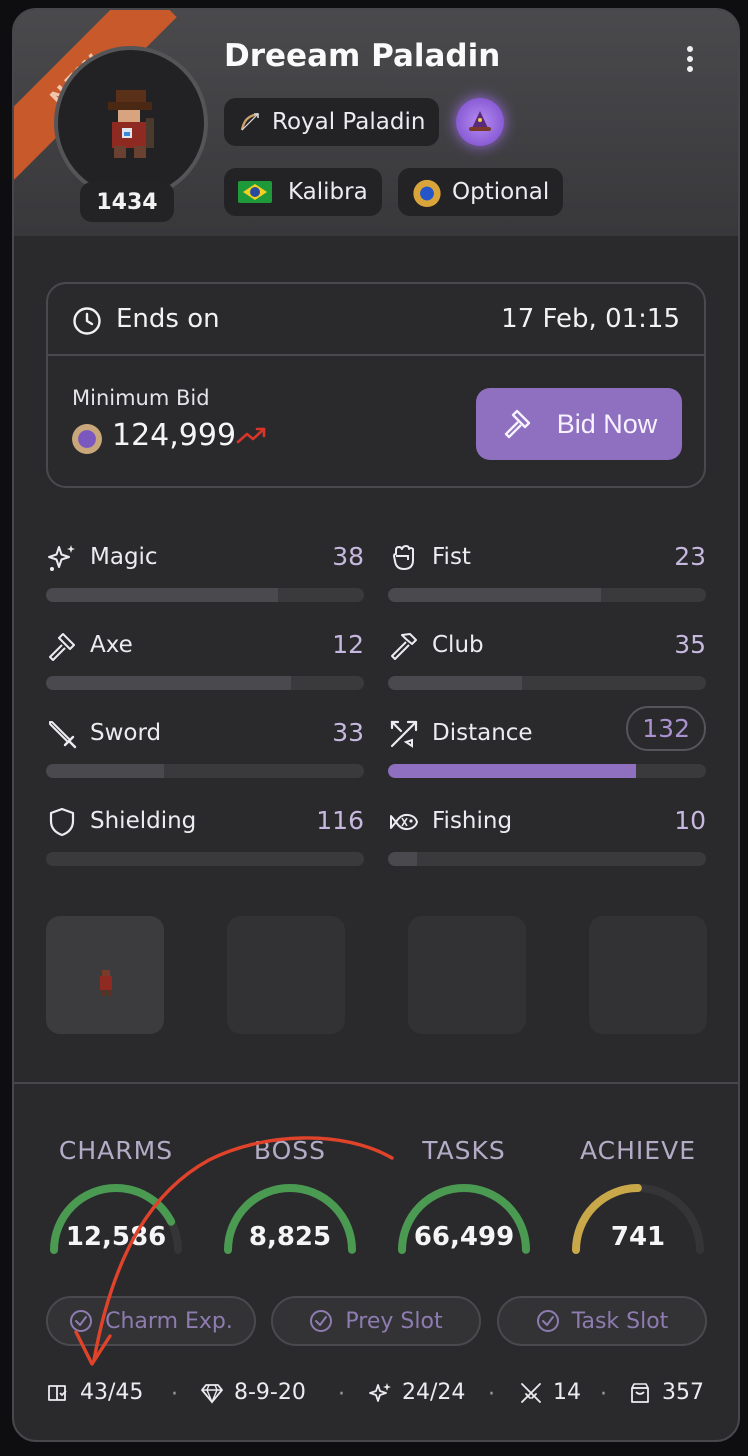 This screenshot has height=1456, width=748. Describe the element at coordinates (376, 1083) in the screenshot. I see `section-divider` at that location.